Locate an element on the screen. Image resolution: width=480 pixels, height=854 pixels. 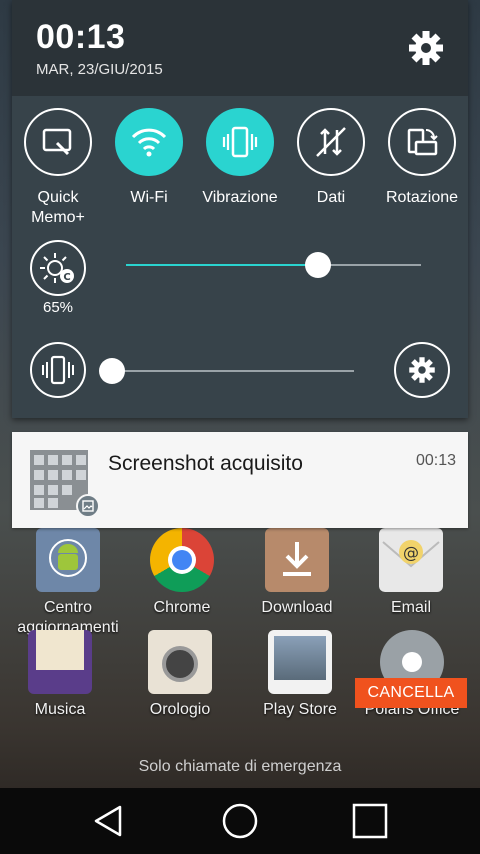
brightness-slider is located at coordinates (273, 265).